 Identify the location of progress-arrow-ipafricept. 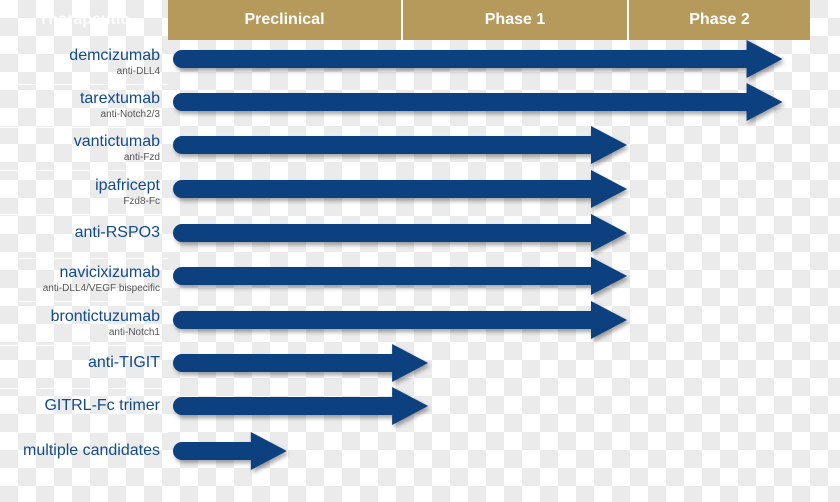
(400, 189).